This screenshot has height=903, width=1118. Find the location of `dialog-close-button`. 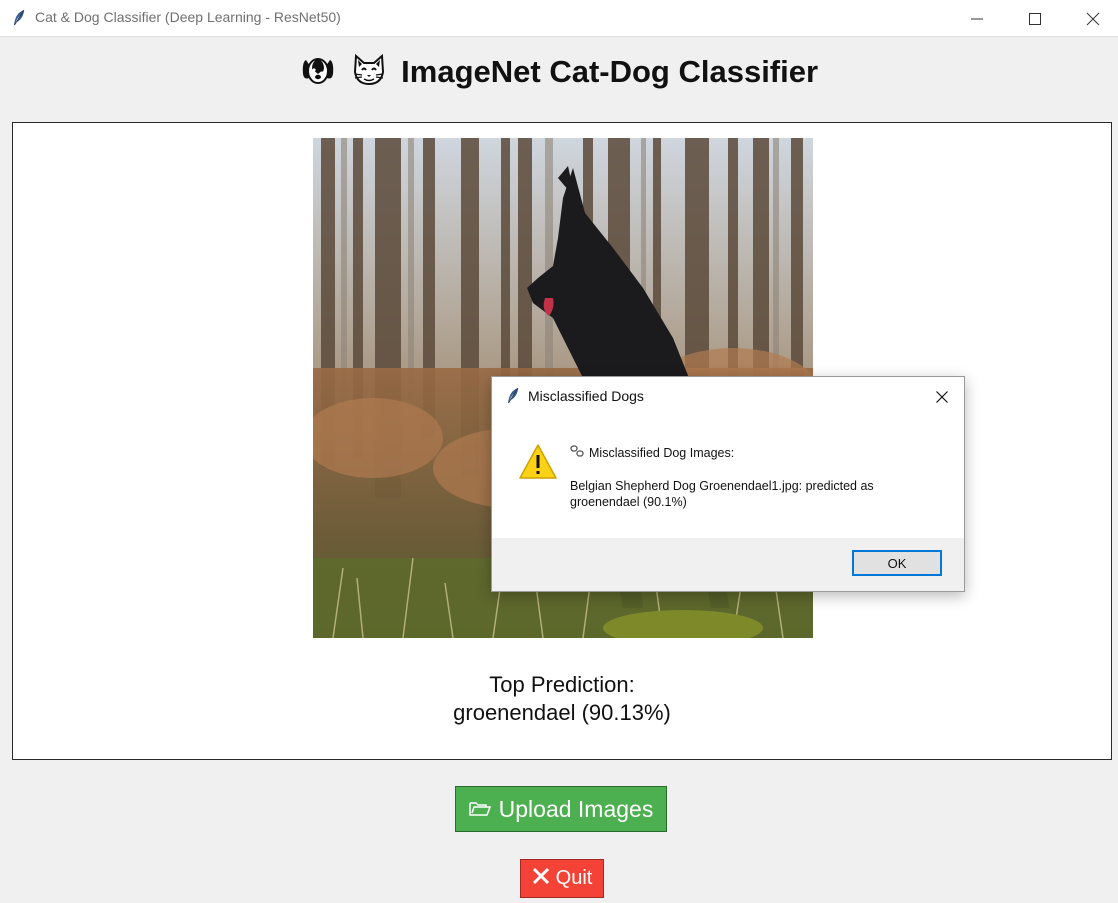

dialog-close-button is located at coordinates (942, 397).